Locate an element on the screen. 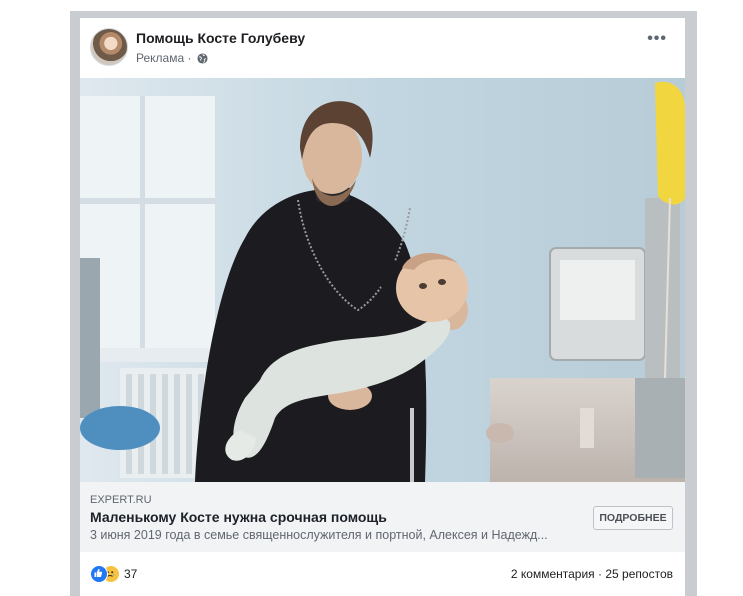 This screenshot has height=596, width=743. link-domain: EXPERT.RU is located at coordinates (121, 500).